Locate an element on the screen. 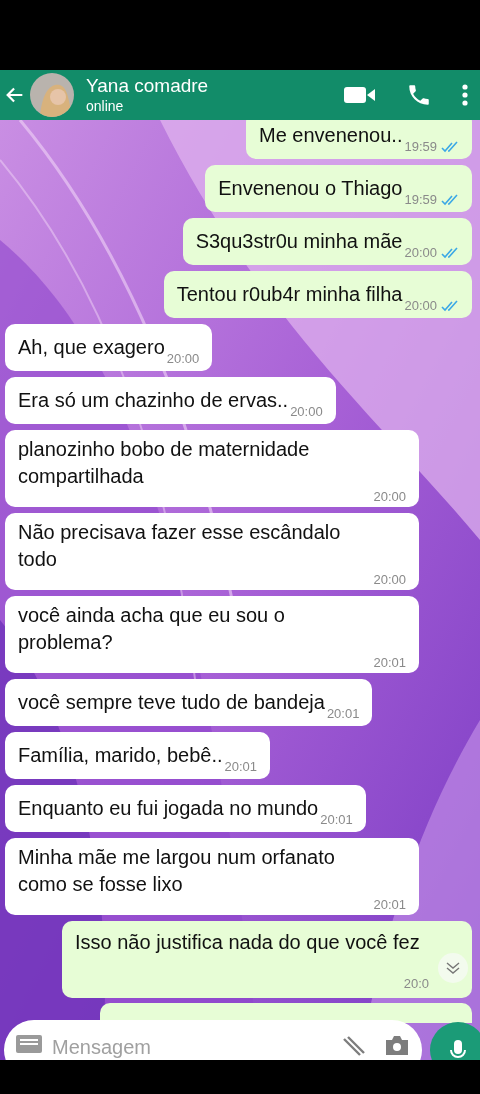 The height and width of the screenshot is (1094, 480). message-text: Me envenenou.. is located at coordinates (331, 135).